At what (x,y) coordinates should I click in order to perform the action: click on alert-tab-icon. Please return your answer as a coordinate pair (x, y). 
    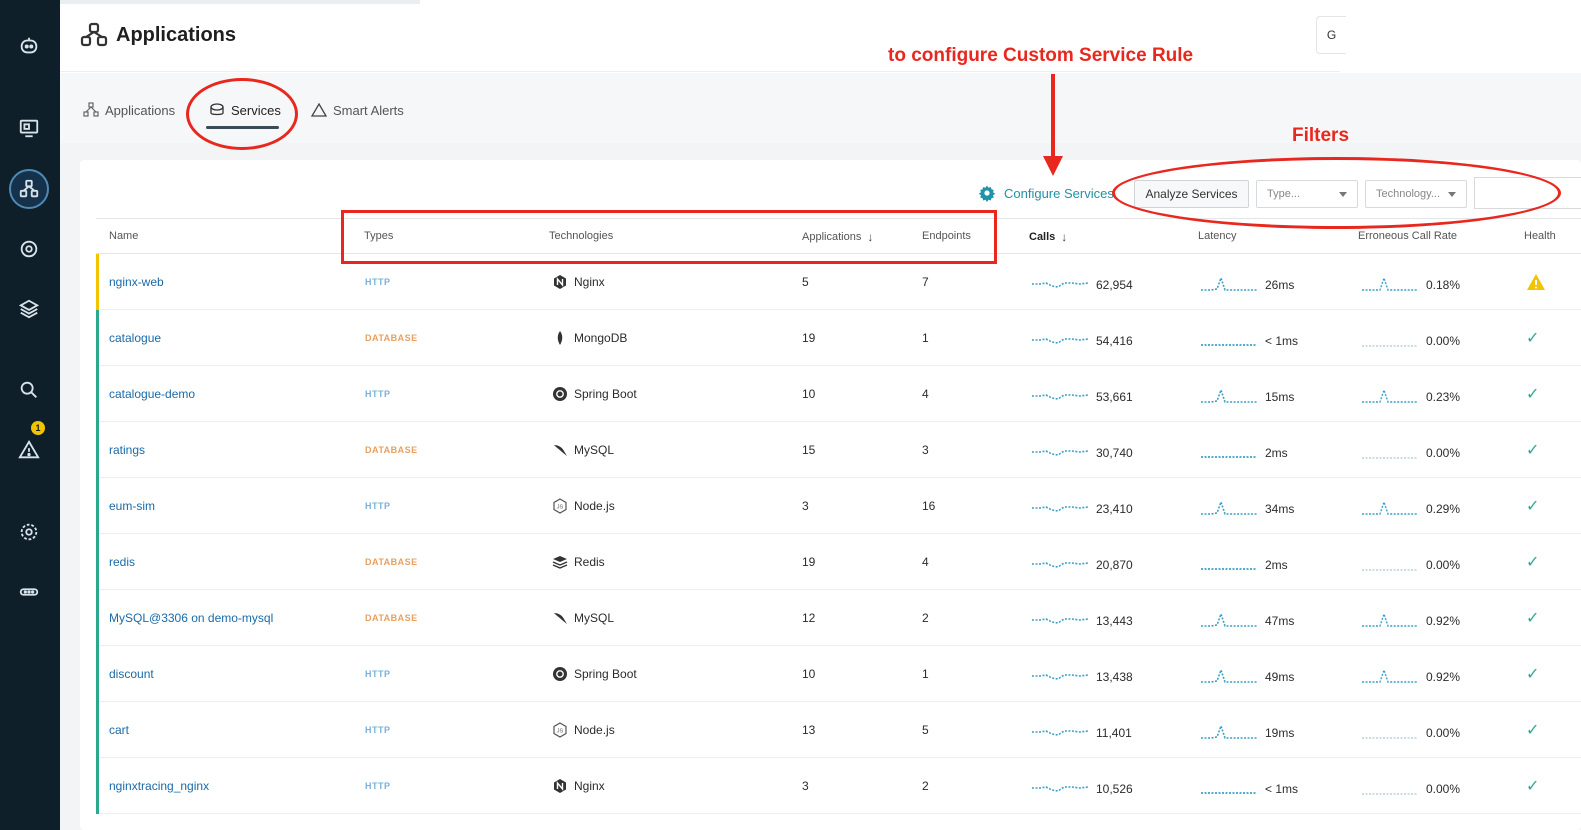
    Looking at the image, I should click on (319, 109).